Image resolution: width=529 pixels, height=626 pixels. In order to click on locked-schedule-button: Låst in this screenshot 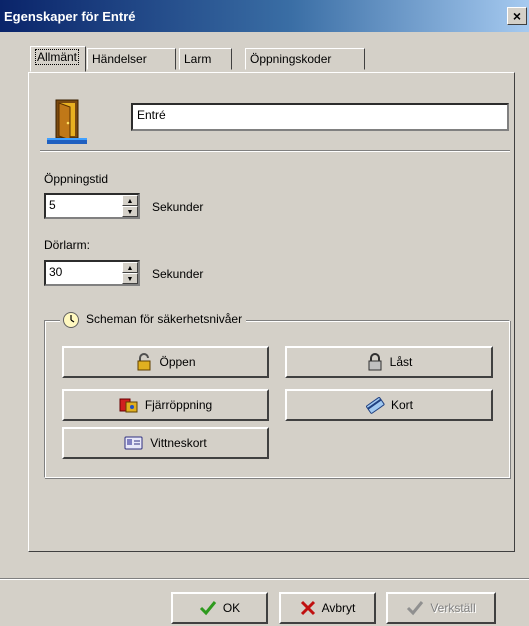, I will do `click(389, 362)`.